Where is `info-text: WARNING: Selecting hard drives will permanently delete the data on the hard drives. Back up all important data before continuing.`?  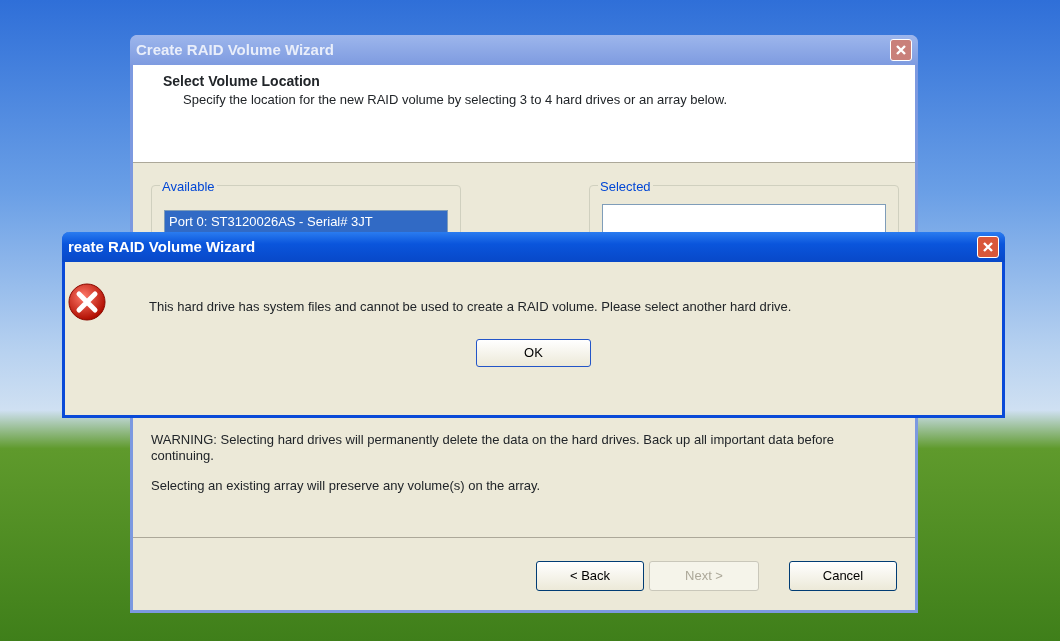
info-text: WARNING: Selecting hard drives will permanently delete the data on the hard drives. Back up all important data before continuing. is located at coordinates (493, 448).